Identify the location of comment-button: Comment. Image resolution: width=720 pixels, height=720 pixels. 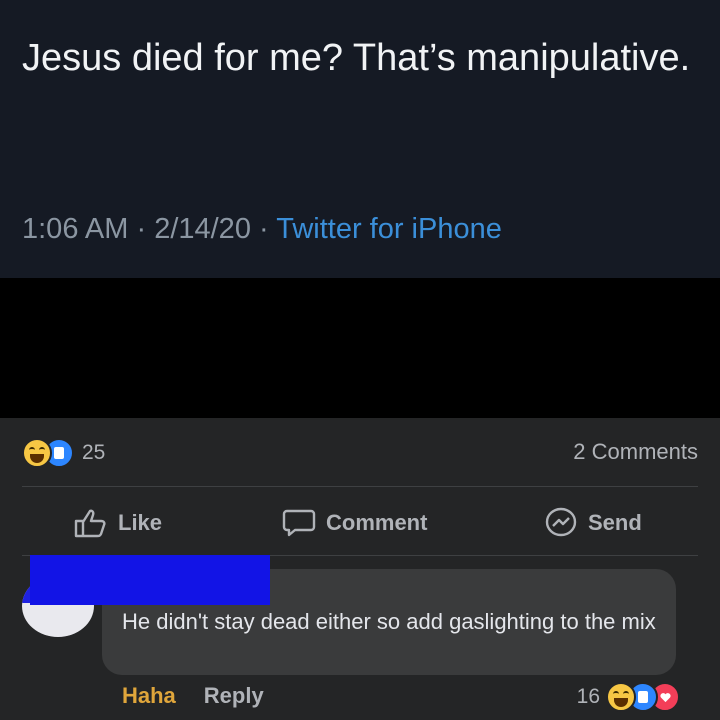
(354, 523).